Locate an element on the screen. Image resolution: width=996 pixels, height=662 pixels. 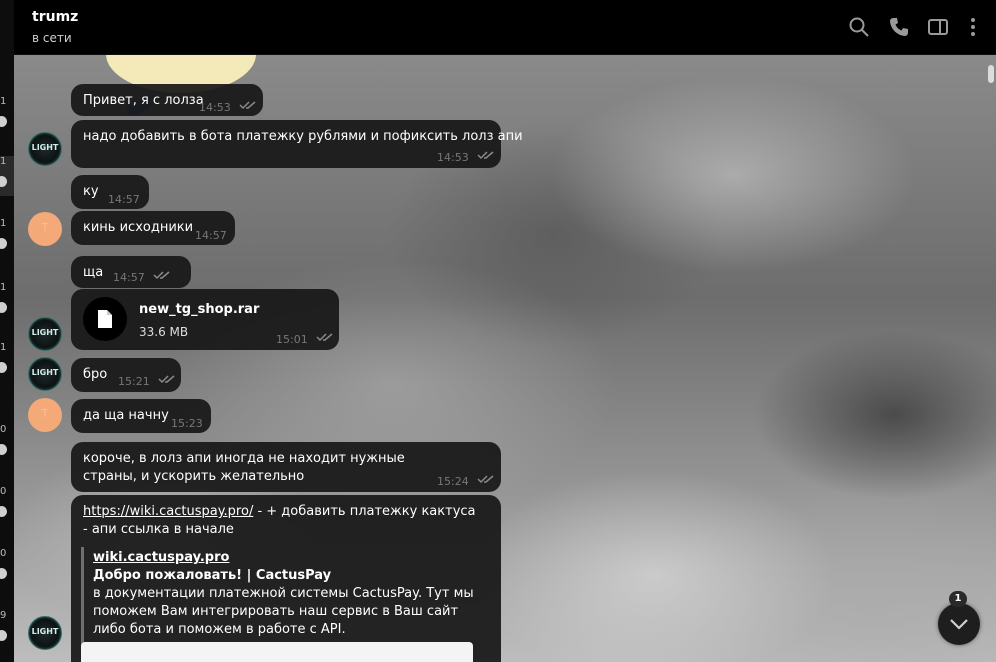
message-link: https://wiki.cactuspay.pro/ is located at coordinates (168, 511).